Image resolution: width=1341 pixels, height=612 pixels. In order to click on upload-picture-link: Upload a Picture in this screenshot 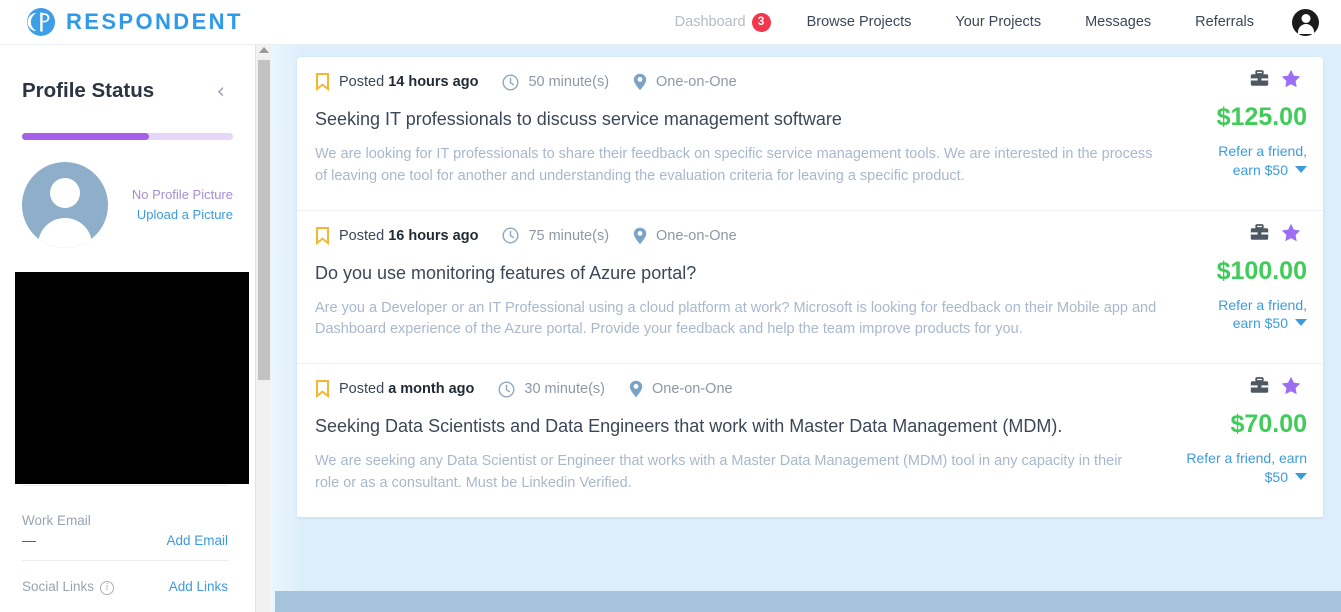, I will do `click(182, 215)`.